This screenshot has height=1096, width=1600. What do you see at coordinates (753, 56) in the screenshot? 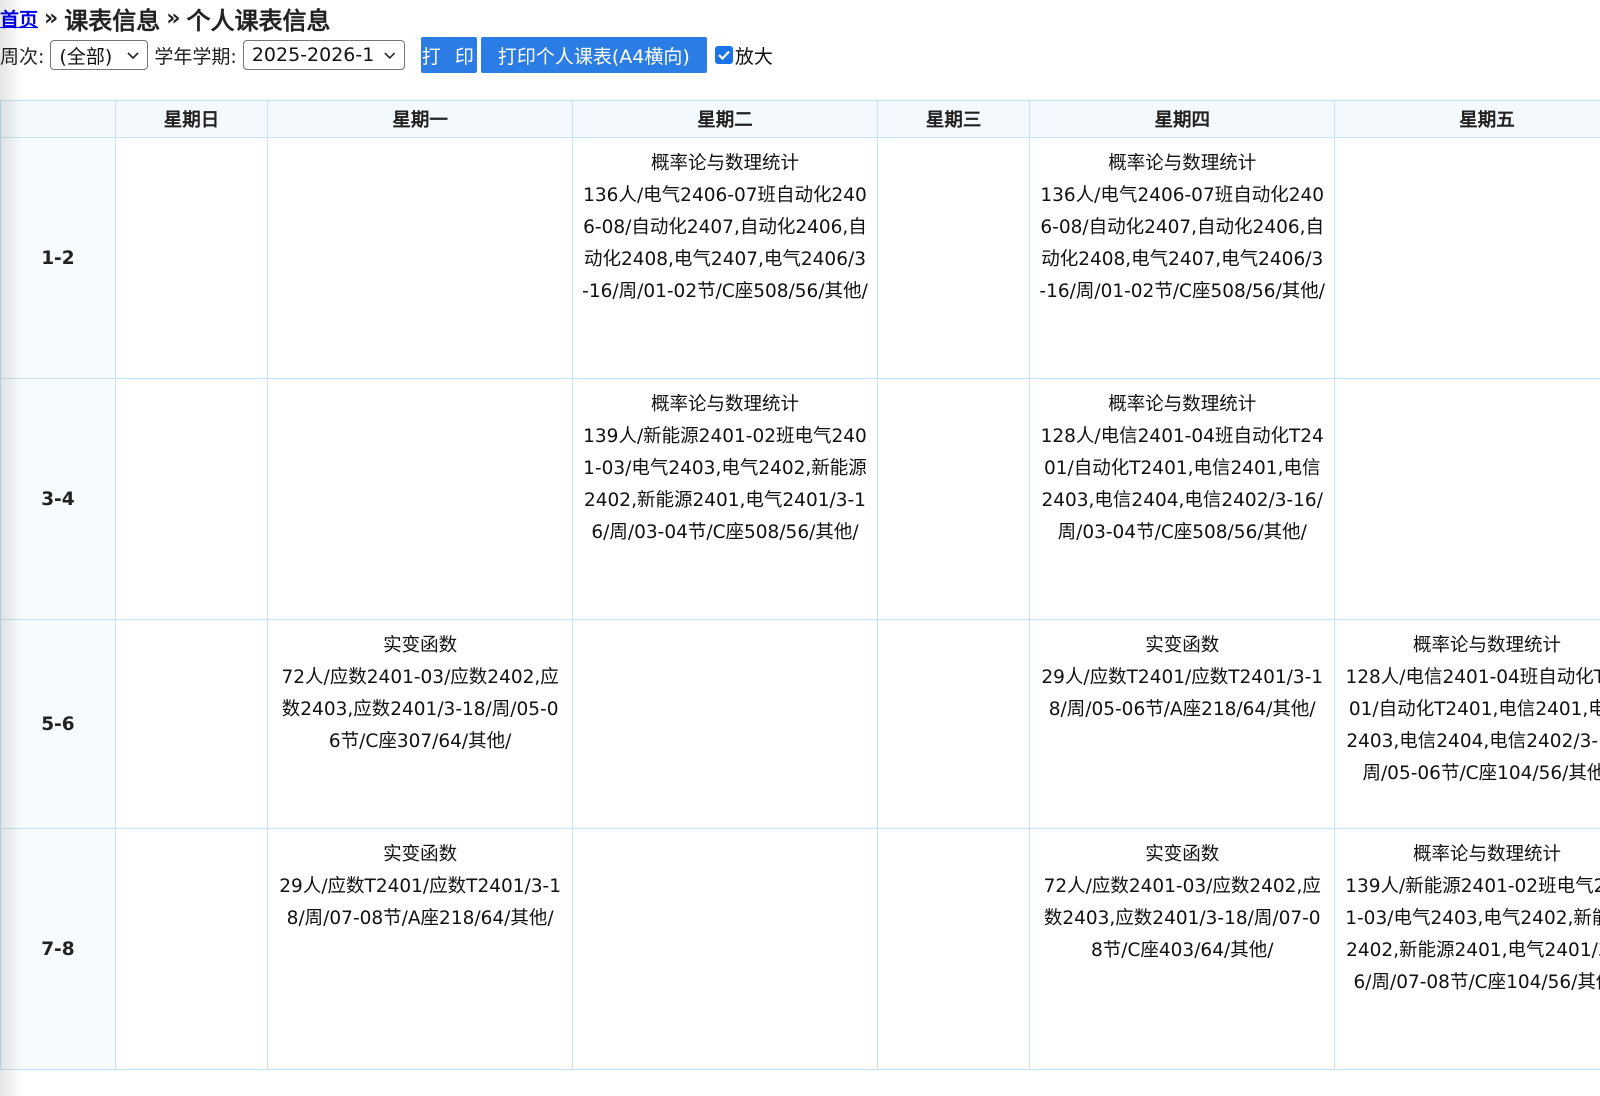
I see `zoom-label: 放大` at bounding box center [753, 56].